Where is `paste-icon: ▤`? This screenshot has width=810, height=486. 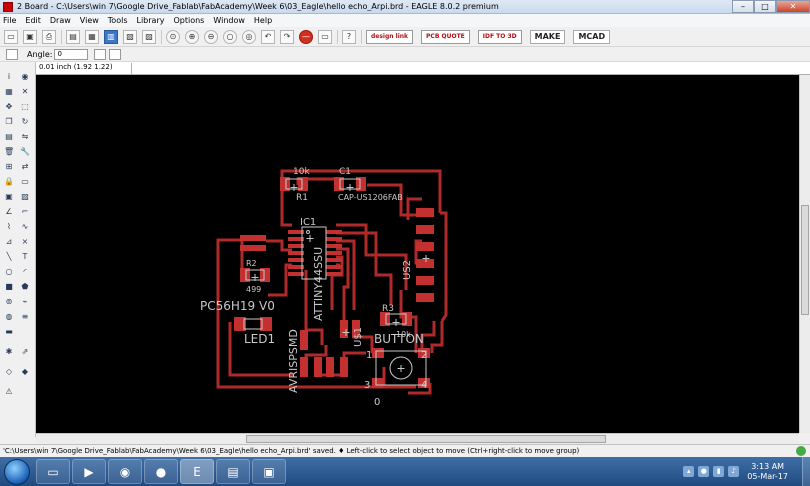
paste-icon: ▤ is located at coordinates (9, 137).